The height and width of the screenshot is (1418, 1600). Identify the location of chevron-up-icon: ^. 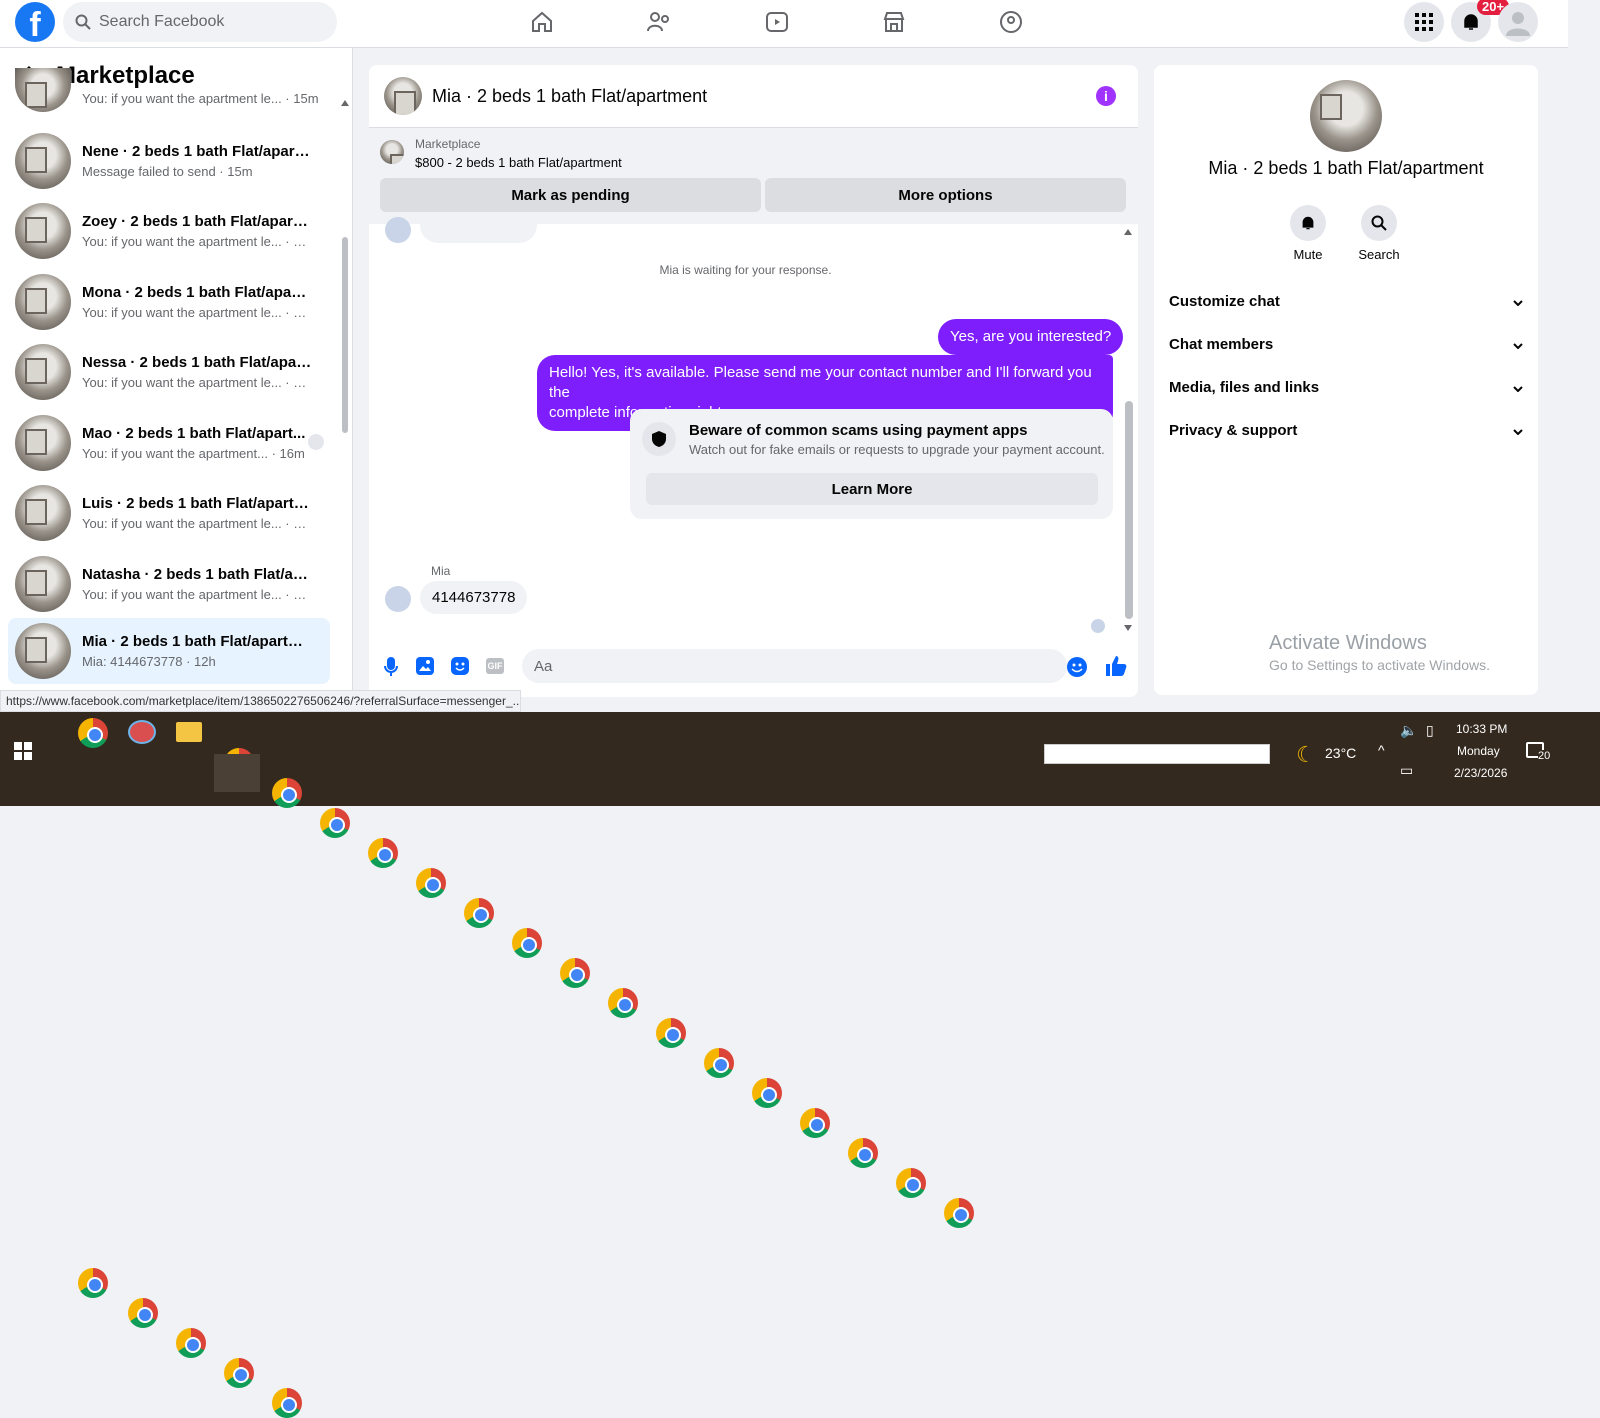
(1381, 750).